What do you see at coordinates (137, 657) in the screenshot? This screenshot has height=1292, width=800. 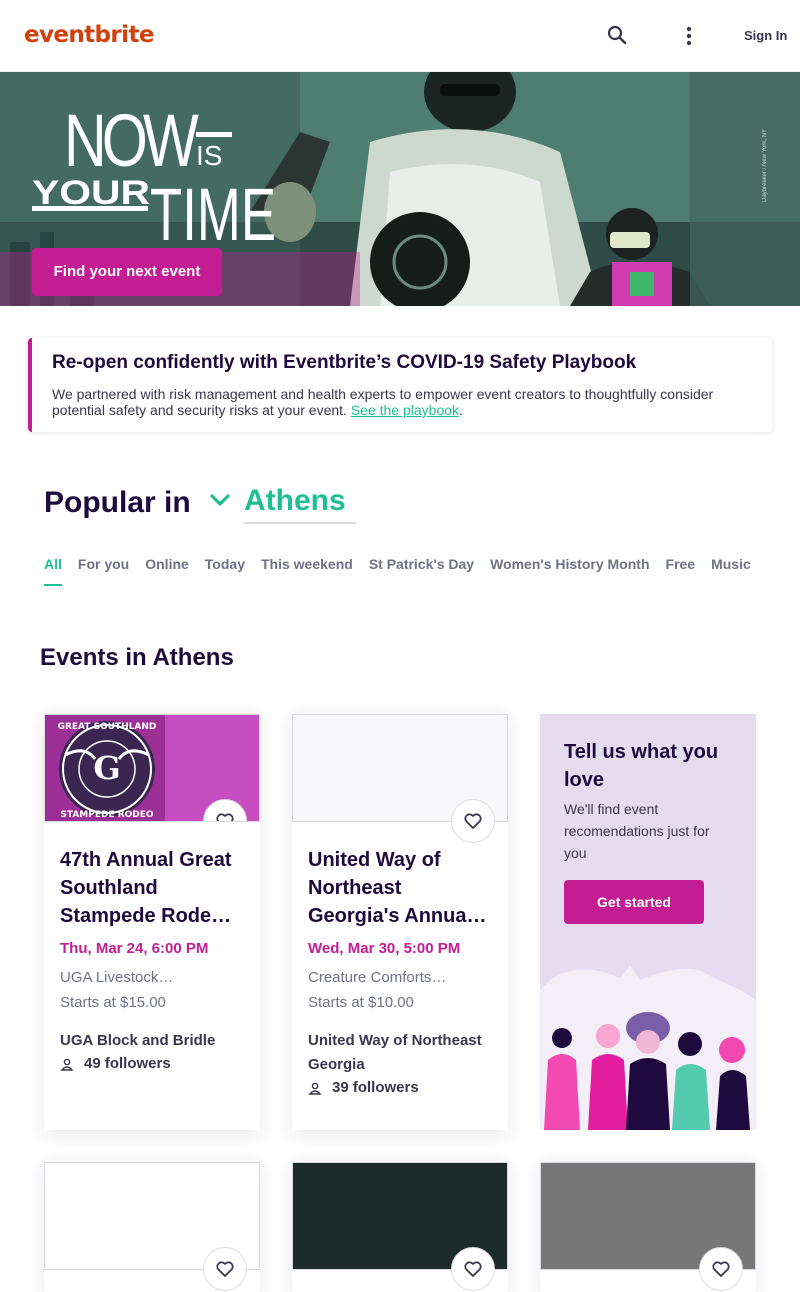 I see `events-section-title: Events in Athens` at bounding box center [137, 657].